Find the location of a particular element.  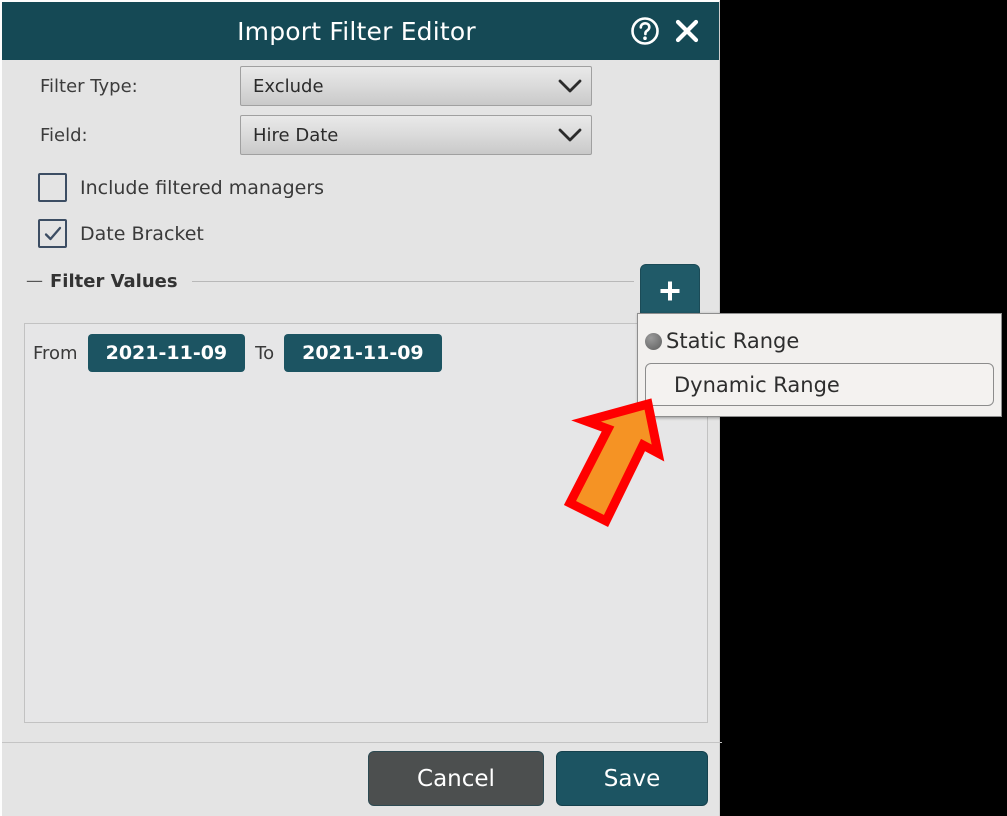

to-label: To is located at coordinates (265, 353).